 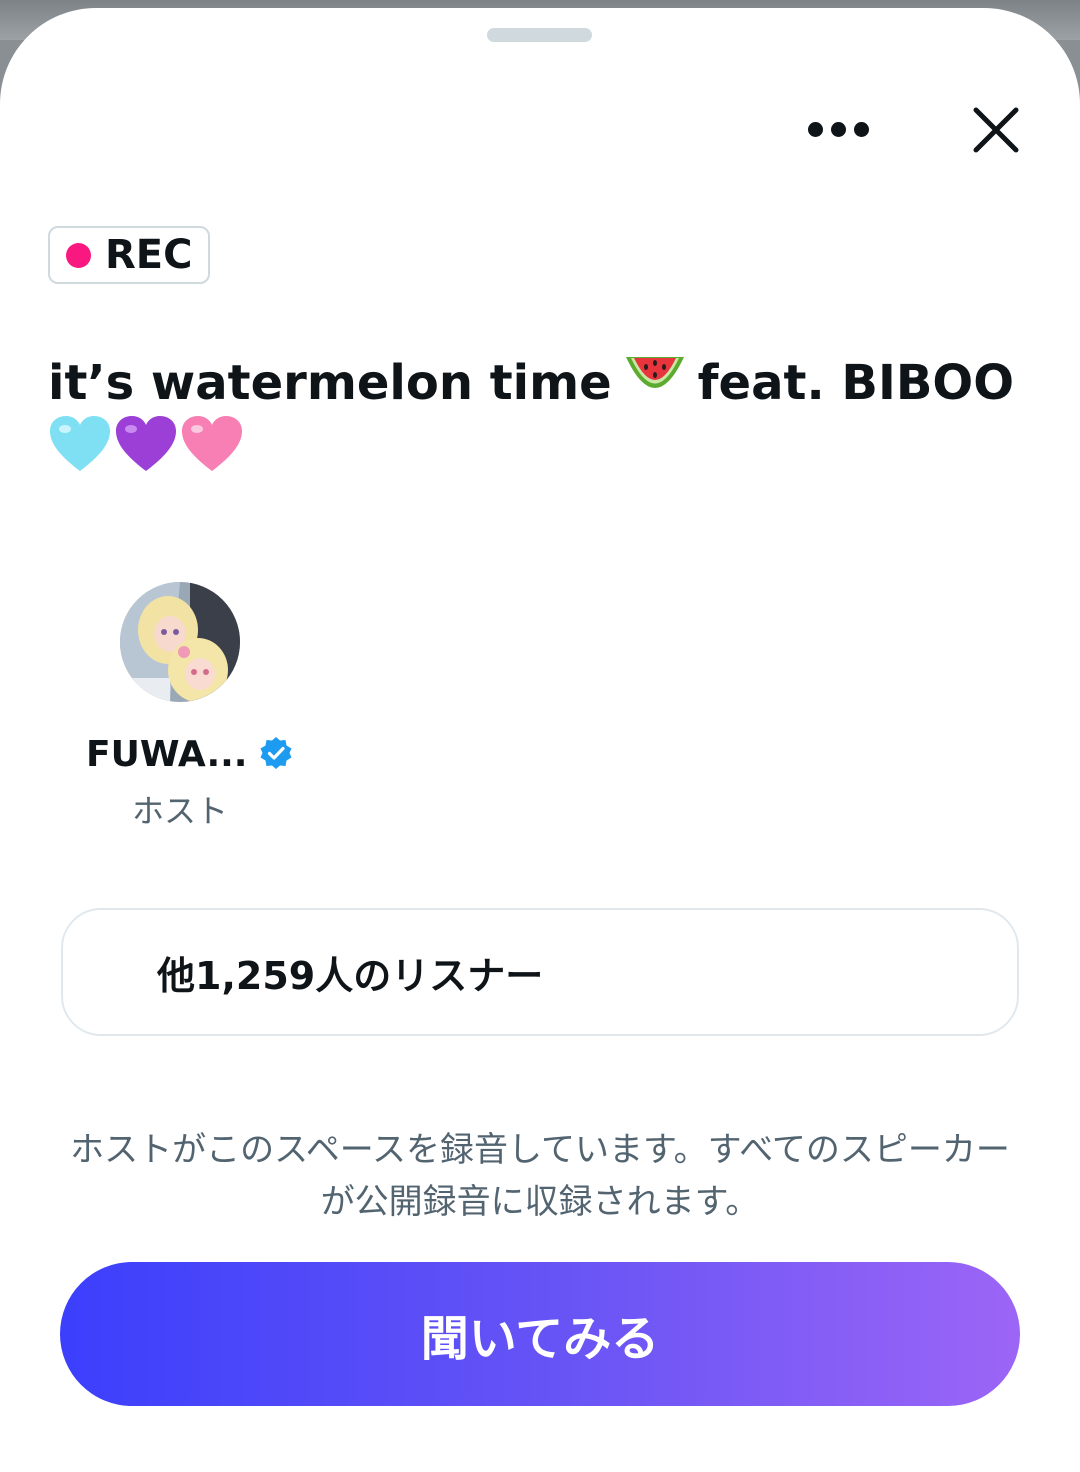 I want to click on more-options-button, so click(x=838, y=129).